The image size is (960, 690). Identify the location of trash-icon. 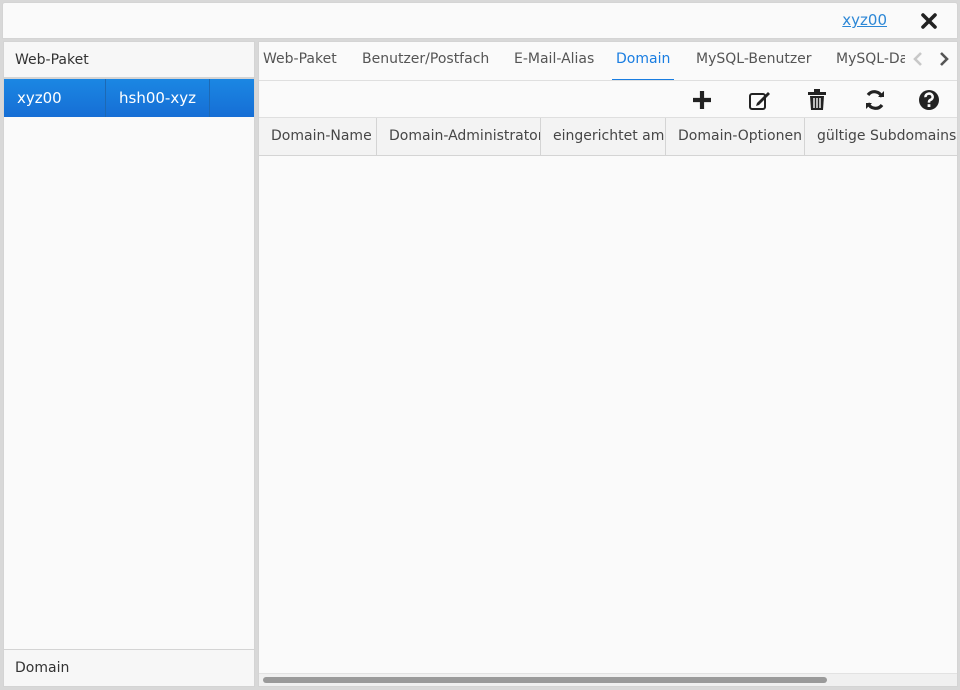
(817, 99).